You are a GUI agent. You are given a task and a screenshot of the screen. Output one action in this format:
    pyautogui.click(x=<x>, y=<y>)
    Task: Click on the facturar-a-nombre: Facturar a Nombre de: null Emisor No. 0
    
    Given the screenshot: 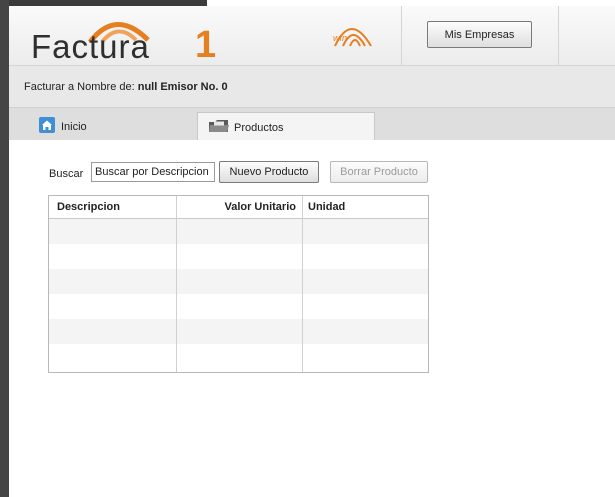 What is the action you would take?
    pyautogui.click(x=126, y=87)
    